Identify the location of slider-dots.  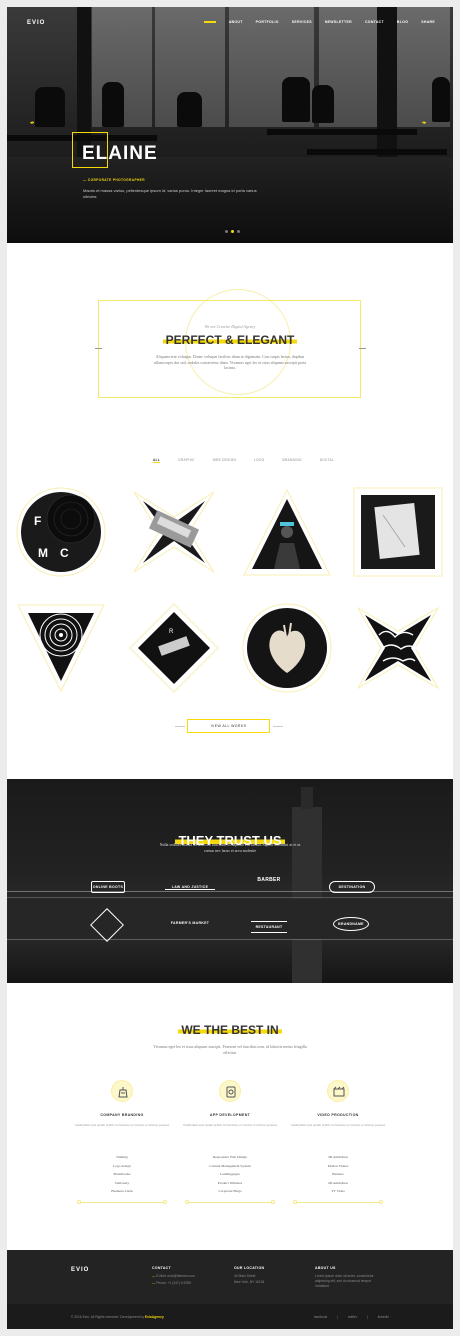
(232, 231).